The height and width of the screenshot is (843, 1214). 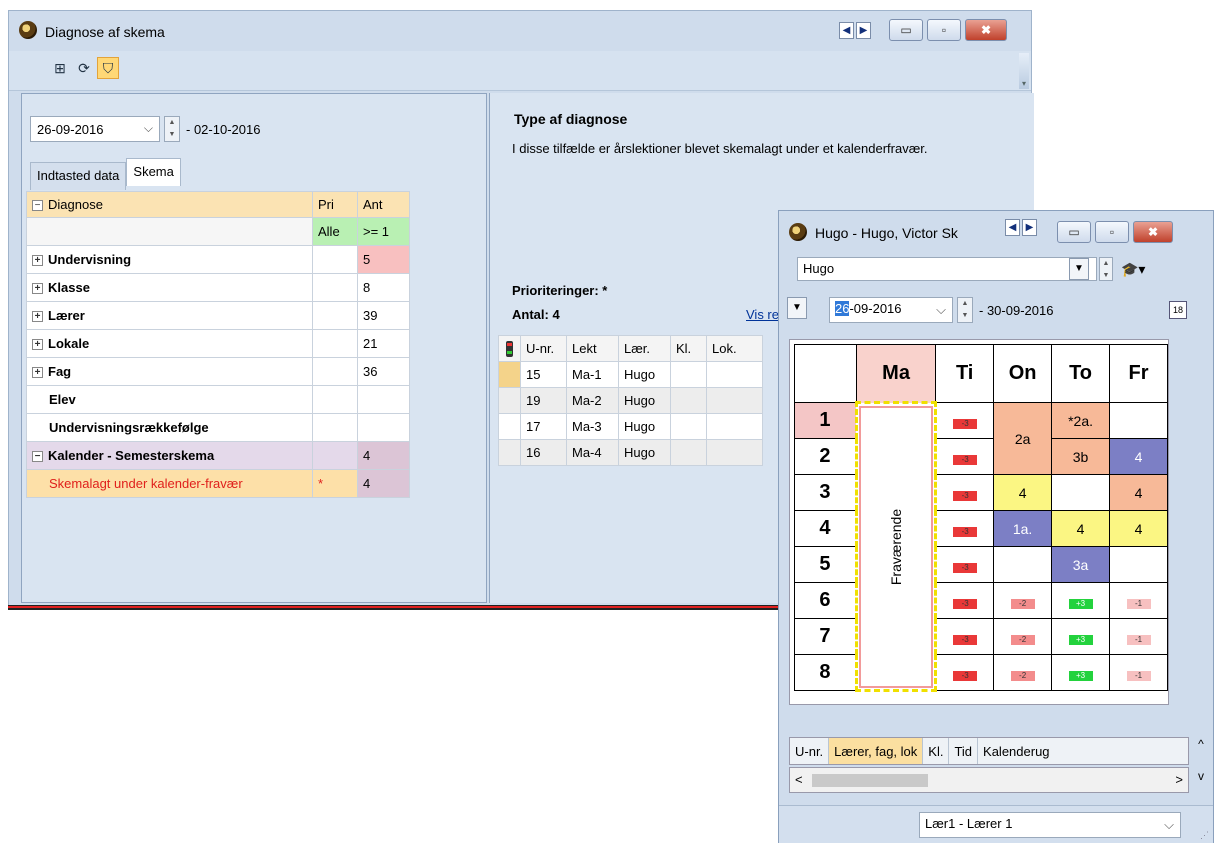 What do you see at coordinates (108, 68) in the screenshot?
I see `filter-icon: ⛉` at bounding box center [108, 68].